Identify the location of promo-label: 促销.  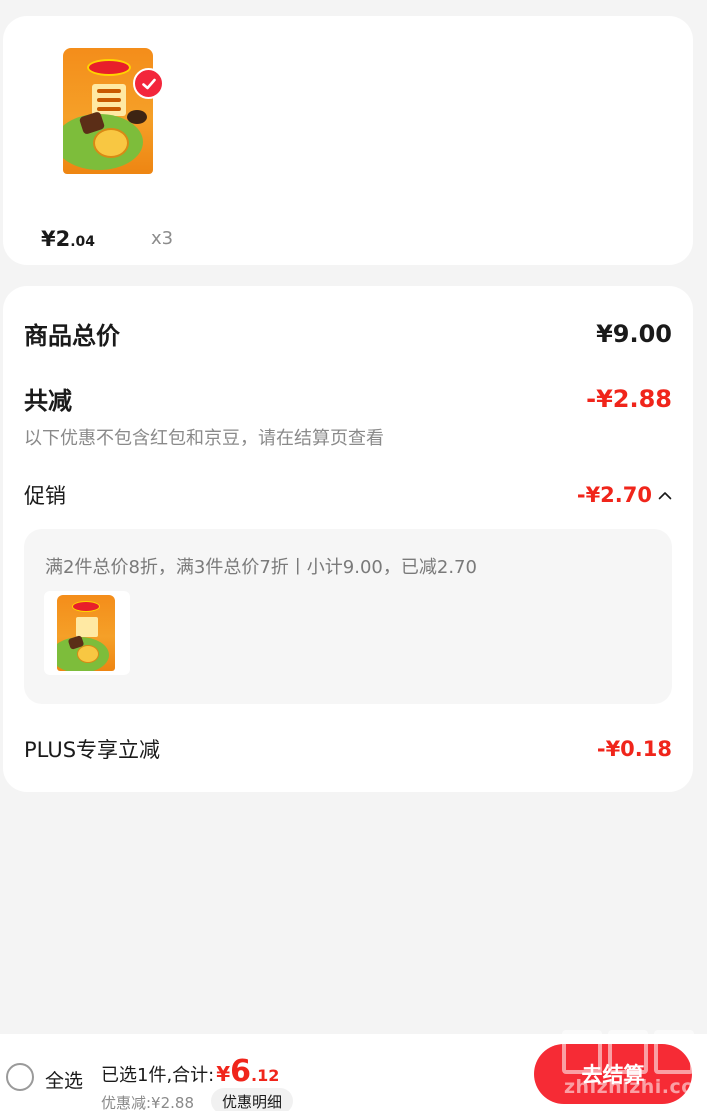
(45, 496).